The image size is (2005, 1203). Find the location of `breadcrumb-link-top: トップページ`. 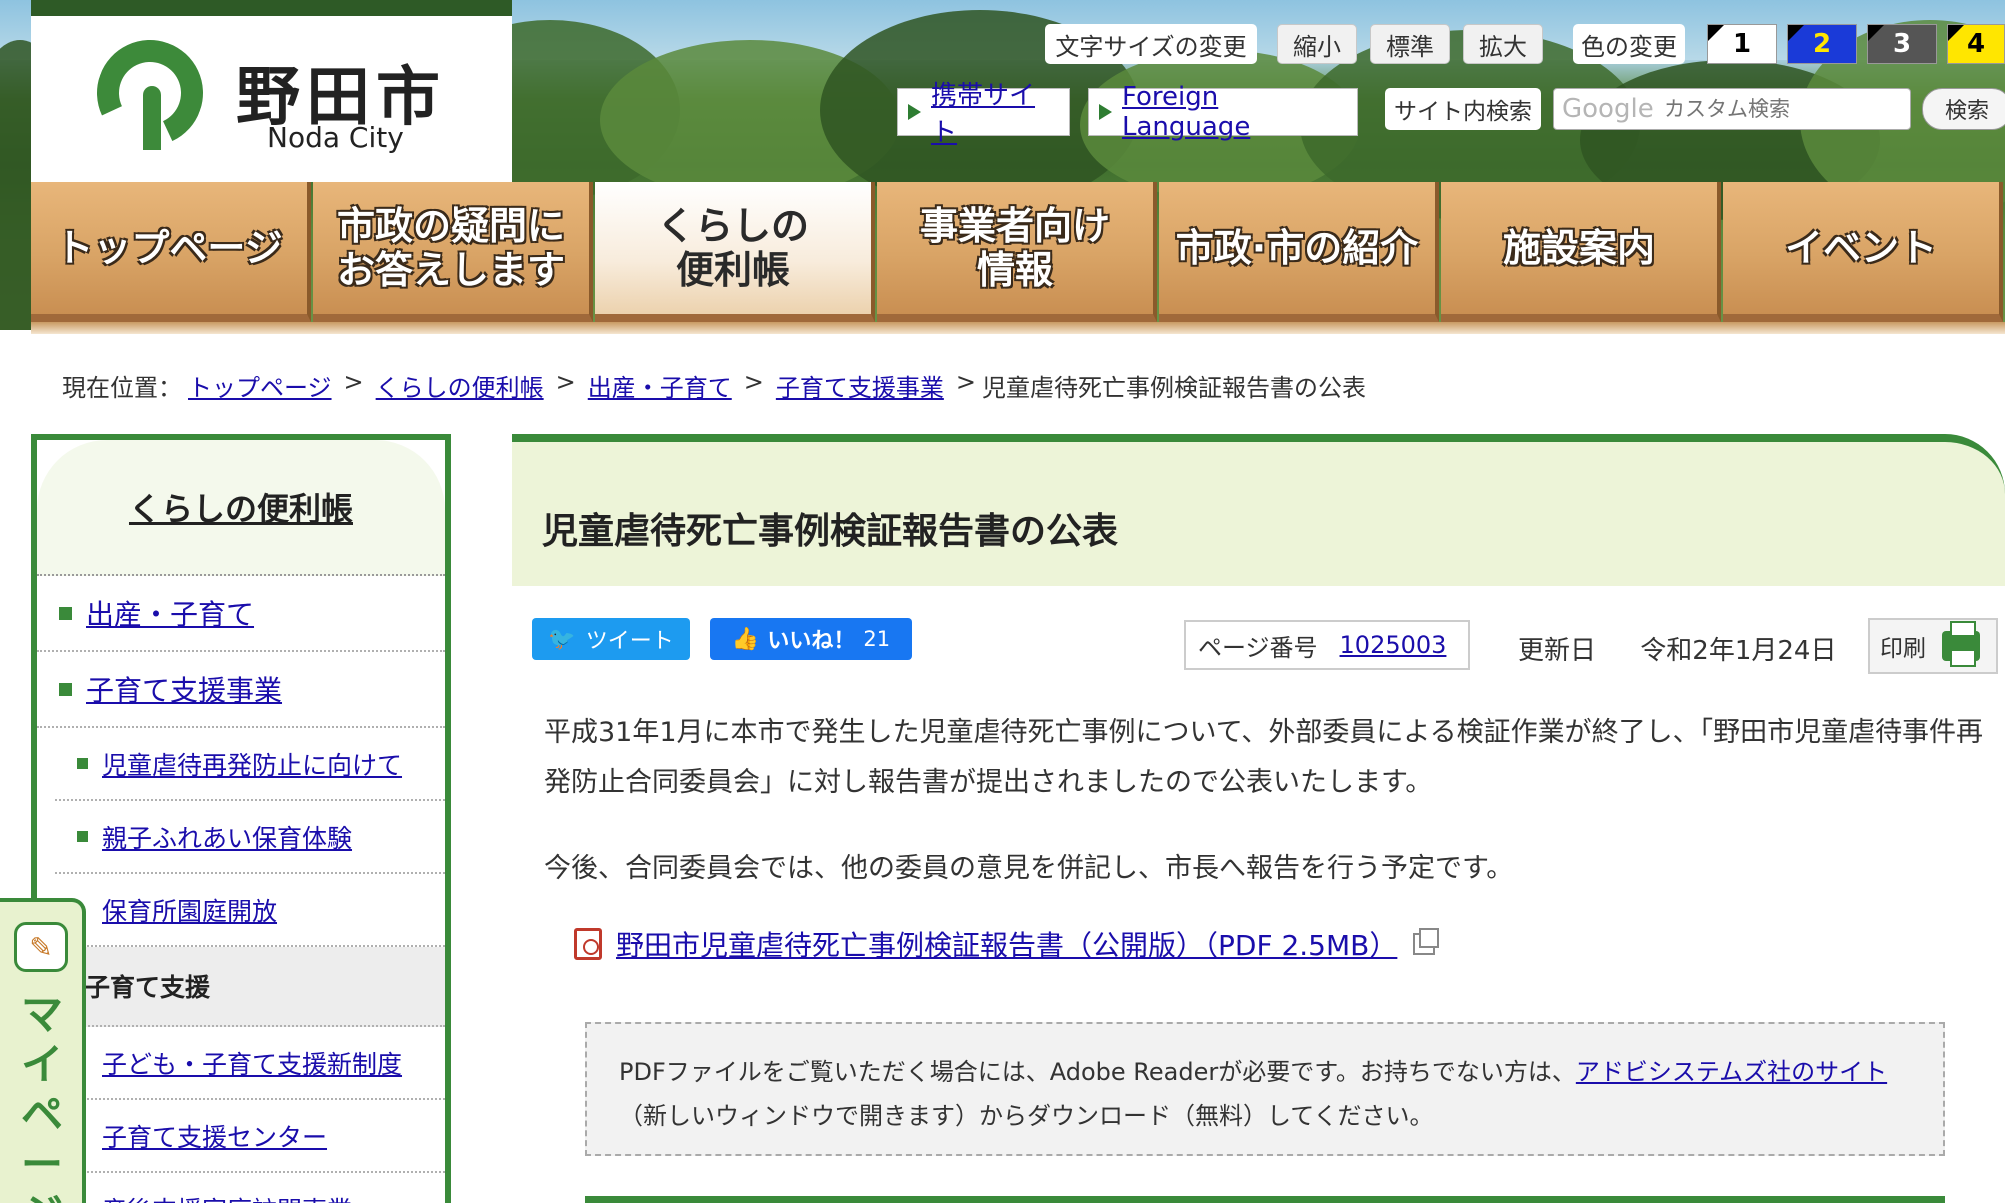

breadcrumb-link-top: トップページ is located at coordinates (260, 385).